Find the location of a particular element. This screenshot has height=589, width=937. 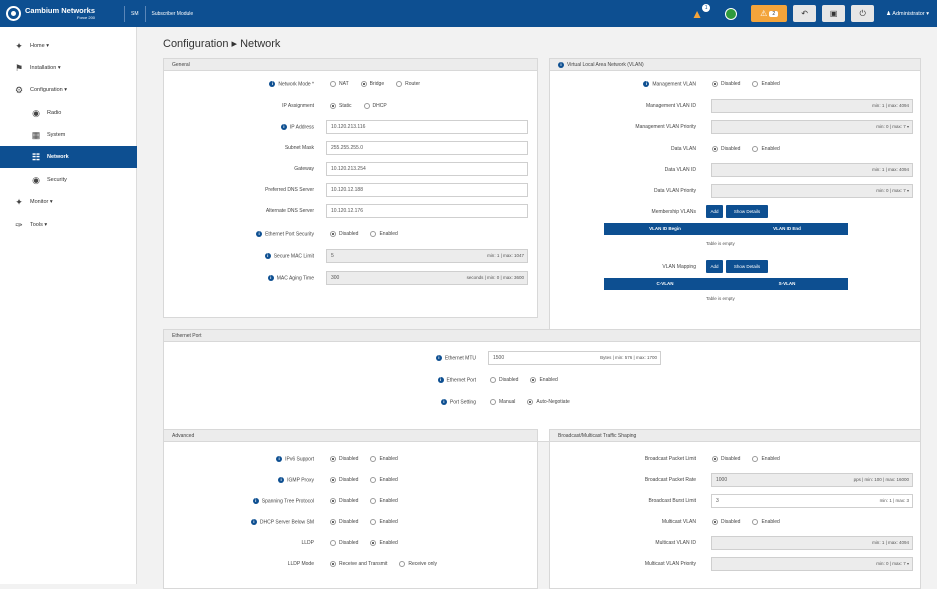

subnet-mask-input: 255.255.255.0 is located at coordinates (427, 148).